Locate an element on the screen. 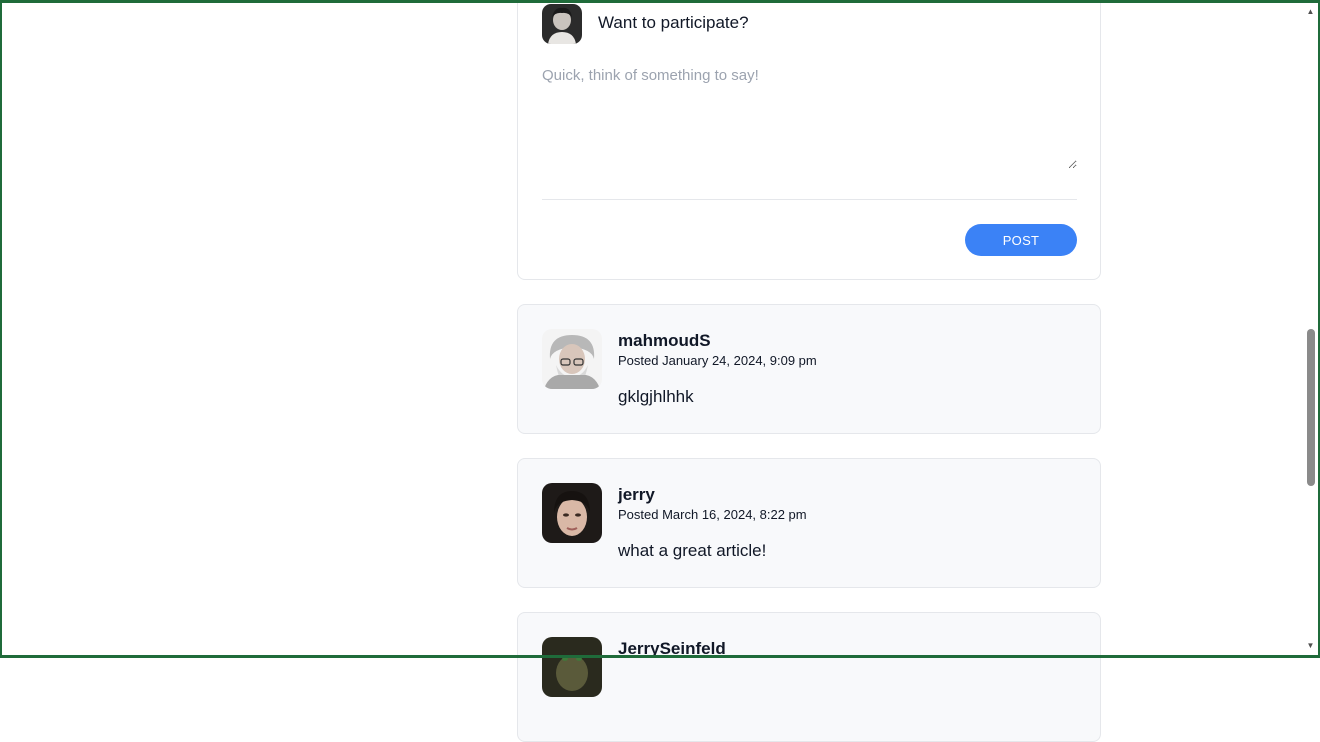 The width and height of the screenshot is (1320, 742). comment-text: what a great article! is located at coordinates (692, 550).